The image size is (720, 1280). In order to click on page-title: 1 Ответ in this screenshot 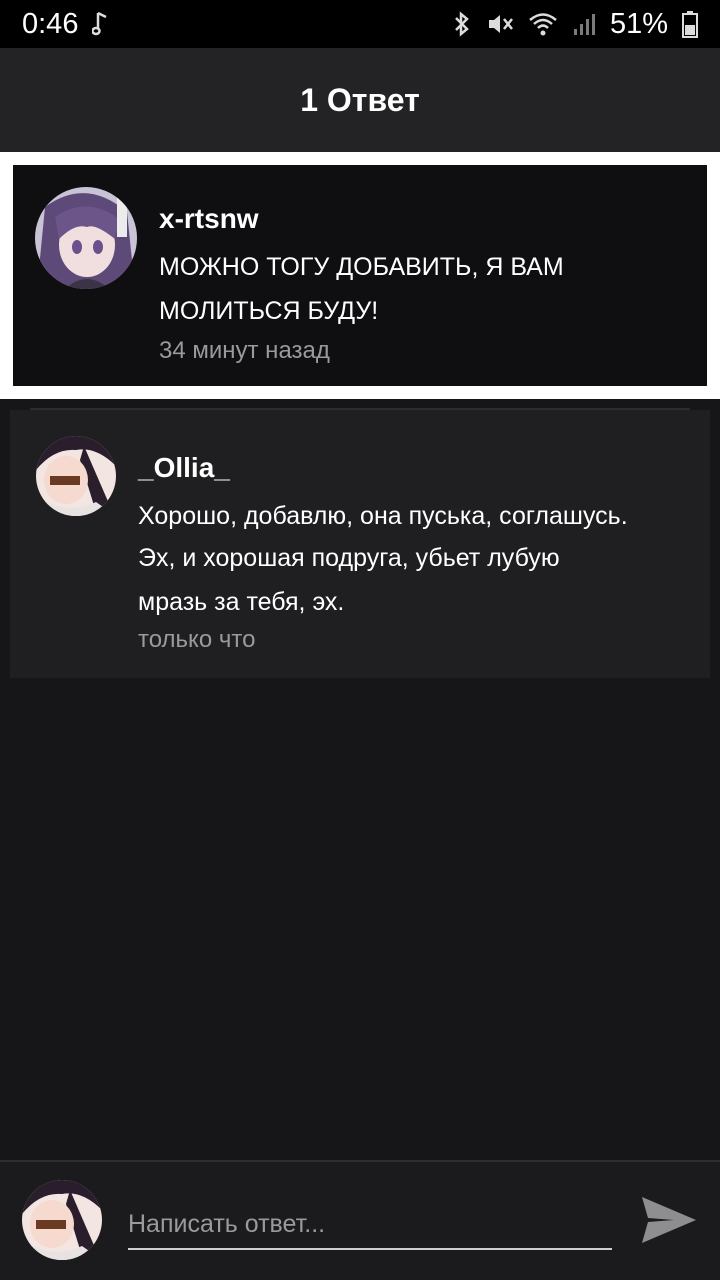, I will do `click(360, 99)`.